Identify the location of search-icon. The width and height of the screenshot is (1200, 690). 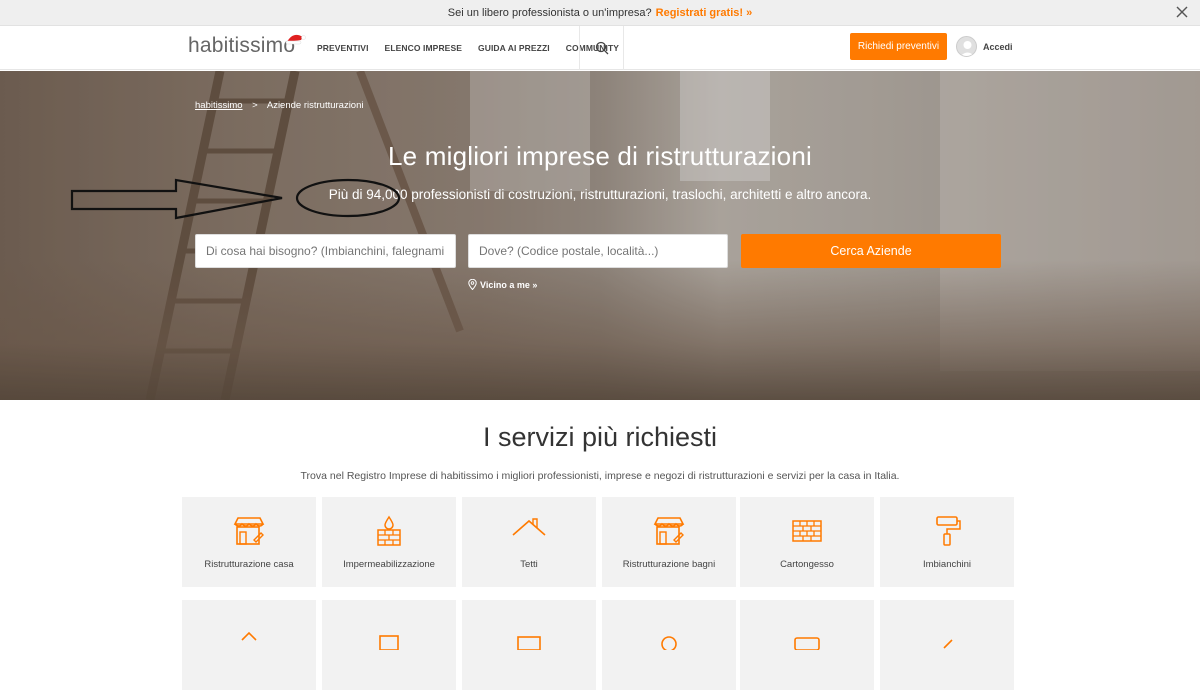
(601, 48).